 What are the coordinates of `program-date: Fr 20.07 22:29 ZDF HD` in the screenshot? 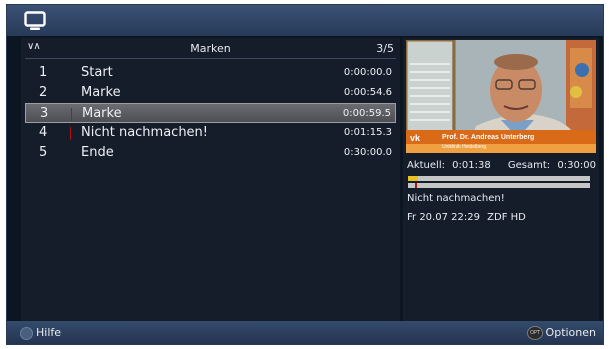 It's located at (466, 217).